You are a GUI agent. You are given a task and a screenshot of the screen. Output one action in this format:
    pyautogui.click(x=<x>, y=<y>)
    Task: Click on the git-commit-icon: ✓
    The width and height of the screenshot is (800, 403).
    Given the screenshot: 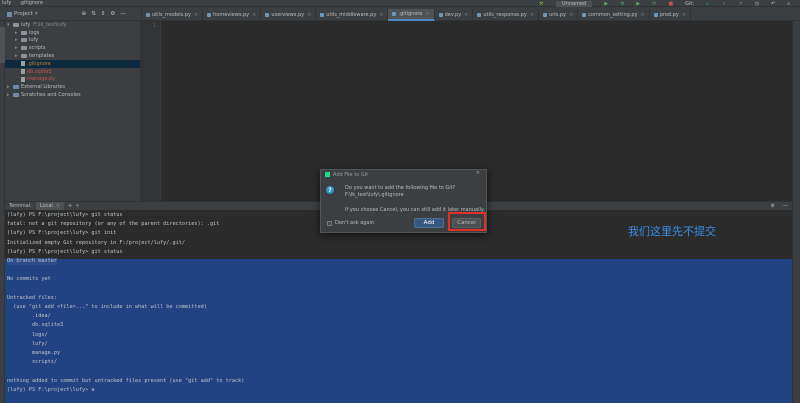 What is the action you would take?
    pyautogui.click(x=724, y=4)
    